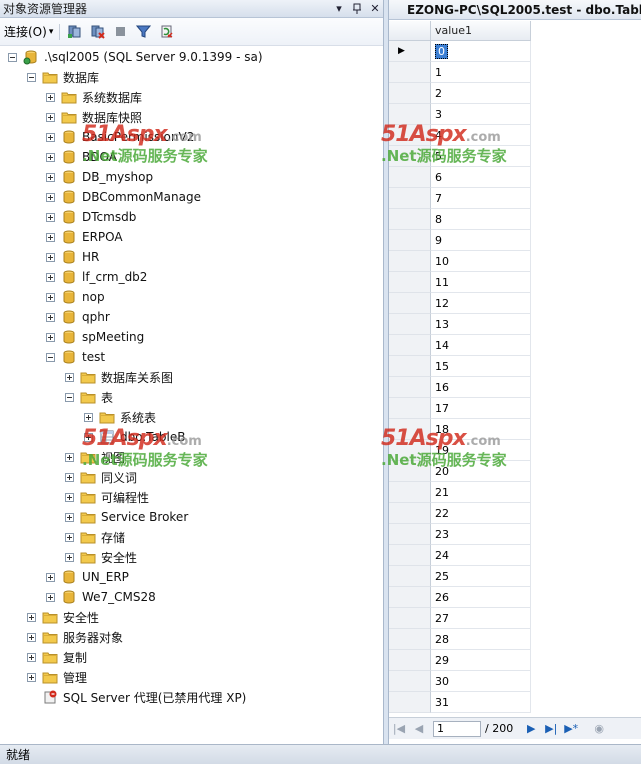 This screenshot has height=764, width=641. I want to click on previous-record-icon: ◀, so click(419, 728).